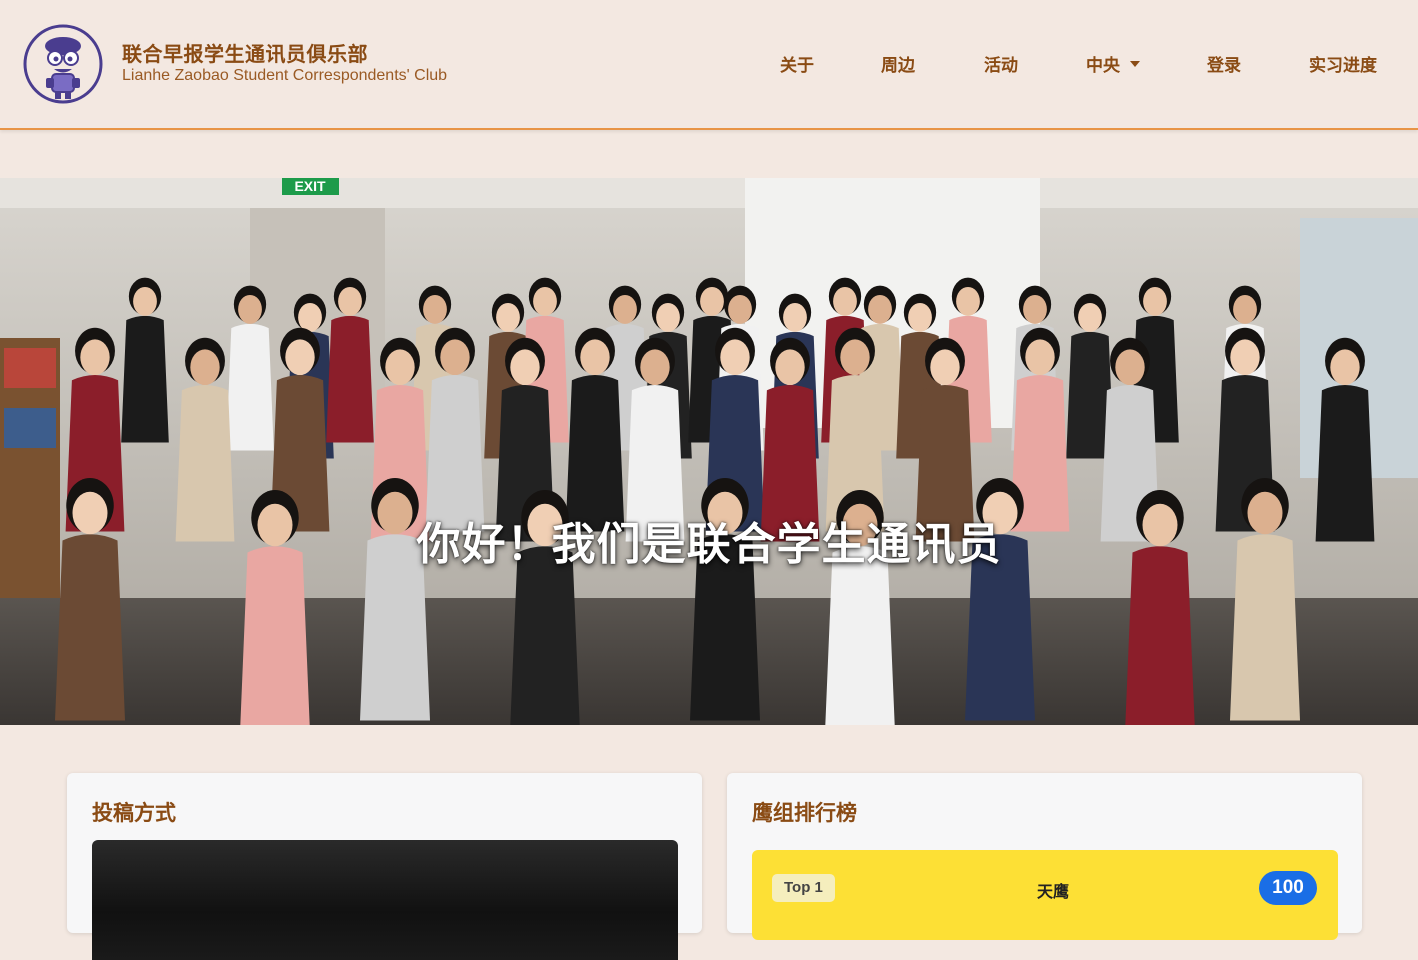 The image size is (1418, 960). What do you see at coordinates (385, 900) in the screenshot?
I see `submission-video` at bounding box center [385, 900].